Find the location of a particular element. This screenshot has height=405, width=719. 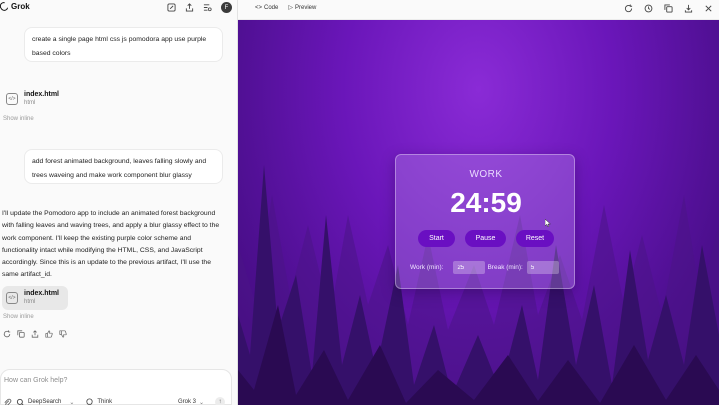

regenerate-icon is located at coordinates (7, 334).